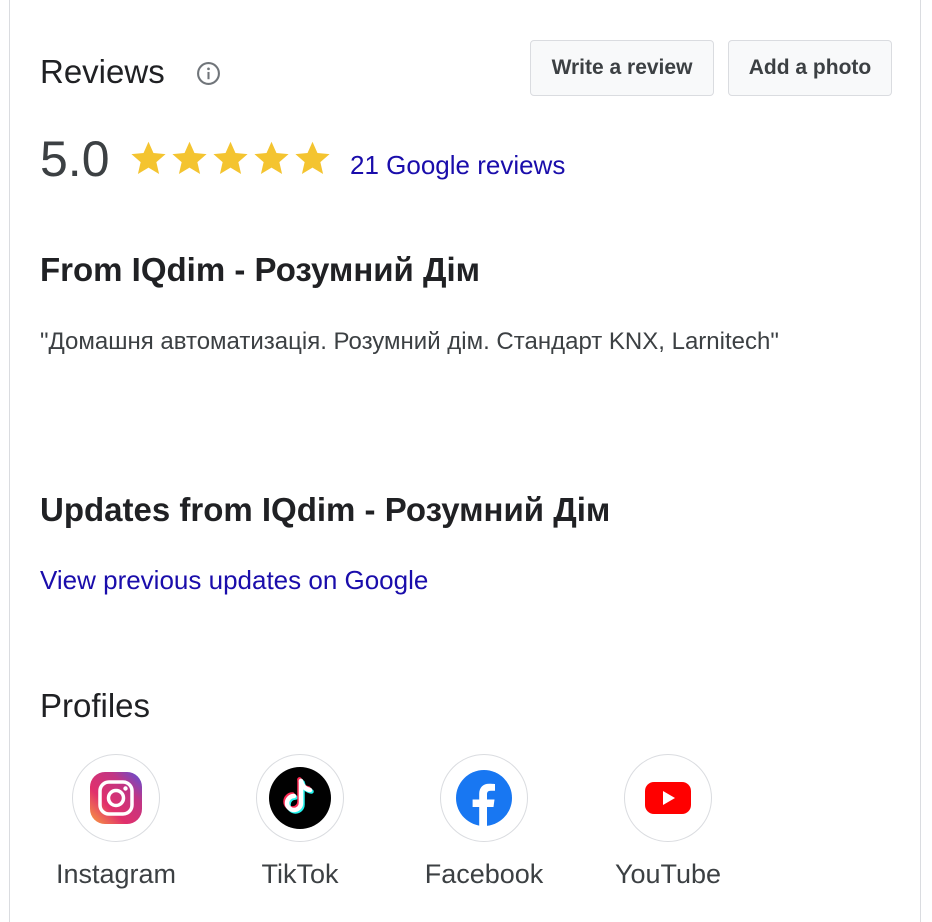 Image resolution: width=932 pixels, height=922 pixels. Describe the element at coordinates (622, 68) in the screenshot. I see `write-review-button: Write a review` at that location.